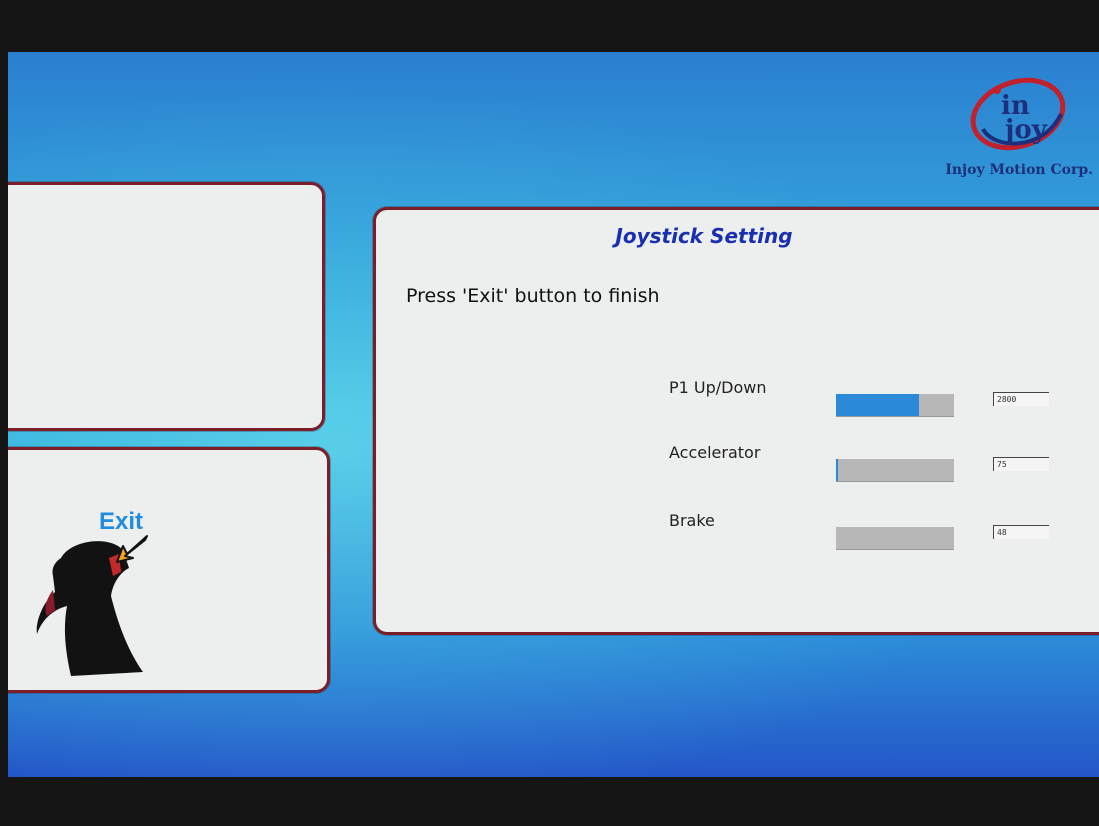 The height and width of the screenshot is (826, 1099). What do you see at coordinates (132, 549) in the screenshot?
I see `arrow-pointer-icon` at bounding box center [132, 549].